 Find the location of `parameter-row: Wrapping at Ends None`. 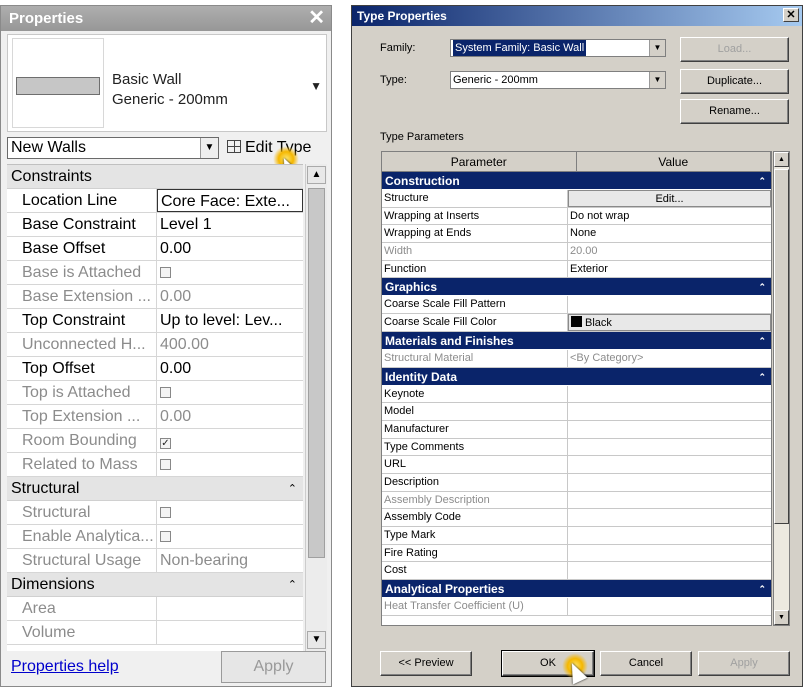

parameter-row: Wrapping at Ends None is located at coordinates (576, 234).